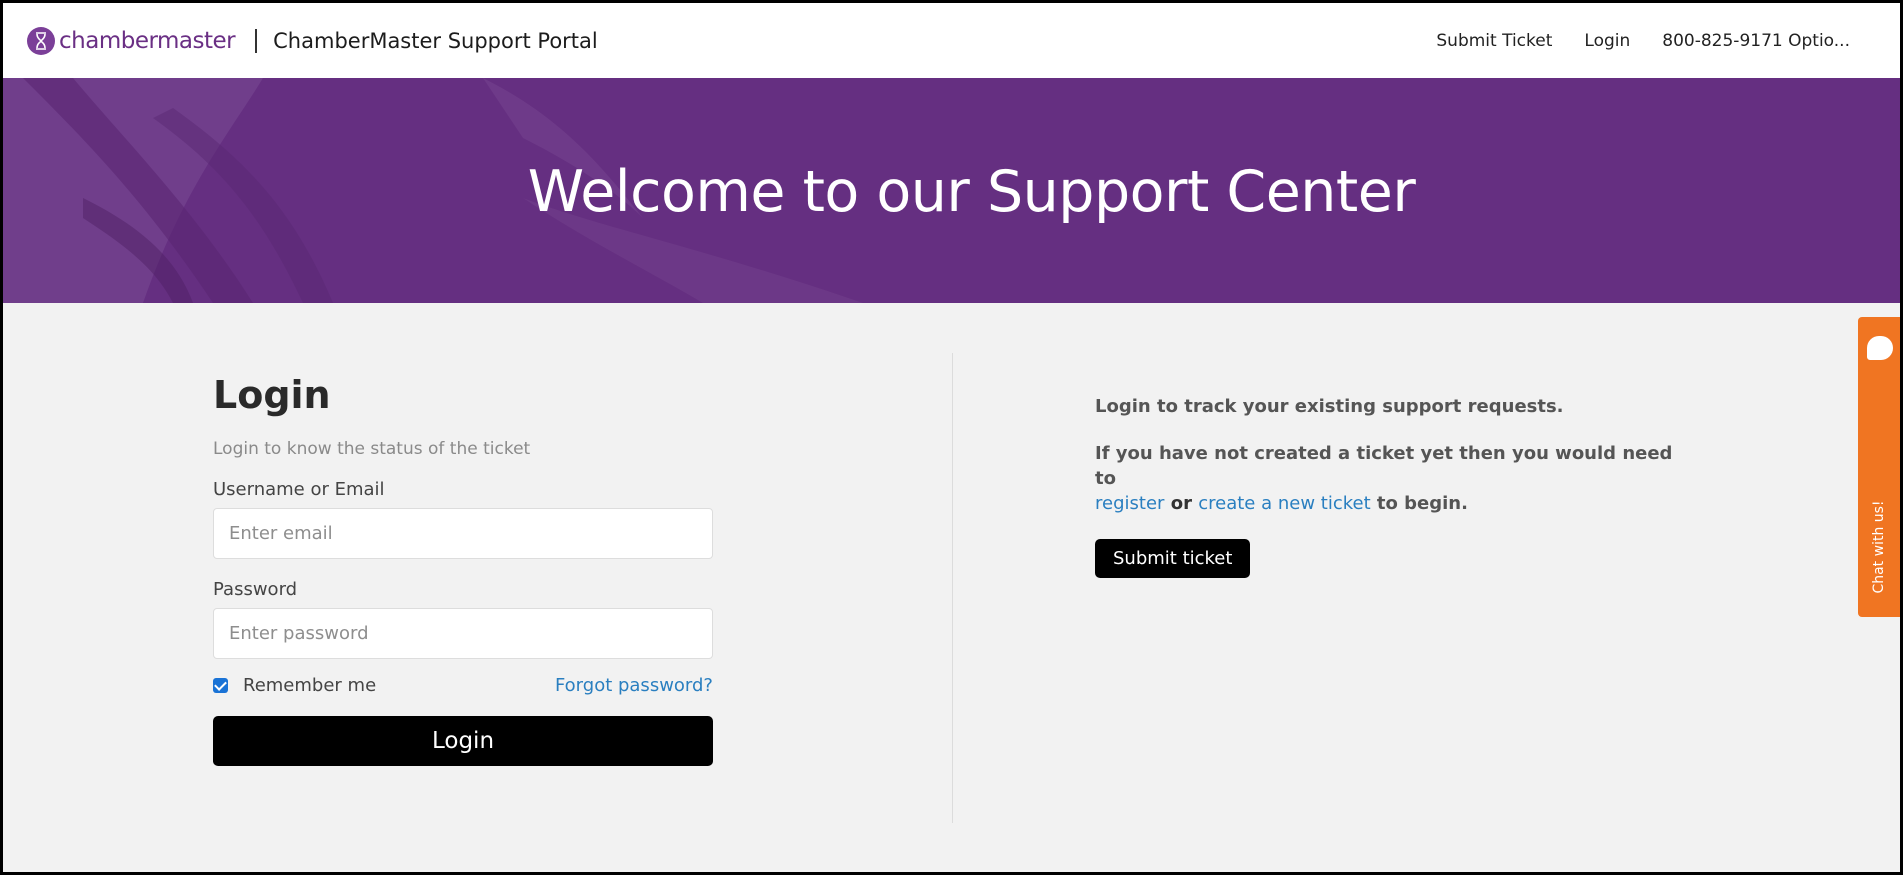 The width and height of the screenshot is (1903, 875). I want to click on email-field, so click(463, 533).